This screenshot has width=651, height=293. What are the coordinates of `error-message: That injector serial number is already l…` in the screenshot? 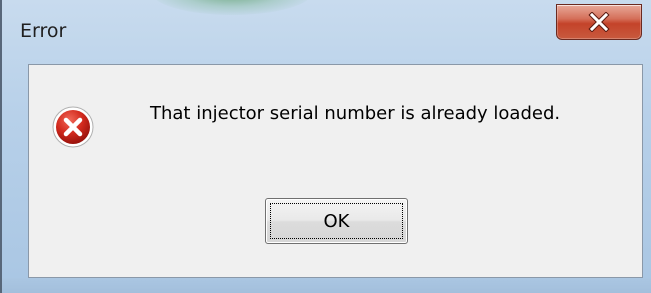 It's located at (355, 113).